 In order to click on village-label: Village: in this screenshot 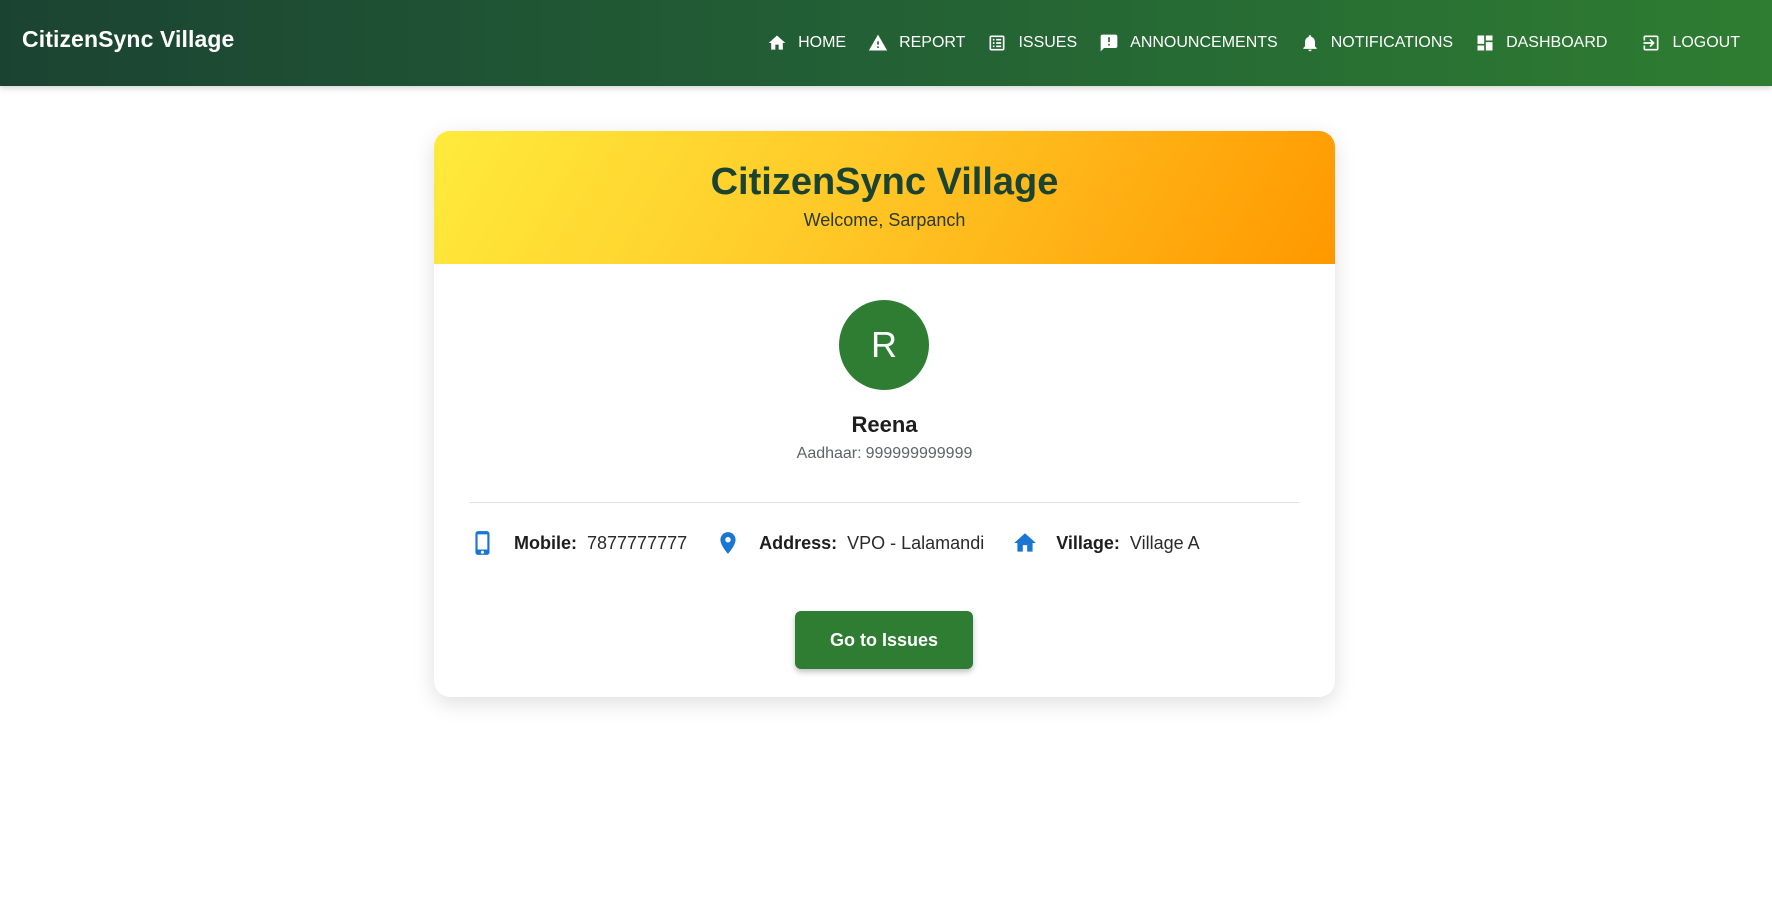, I will do `click(1088, 542)`.